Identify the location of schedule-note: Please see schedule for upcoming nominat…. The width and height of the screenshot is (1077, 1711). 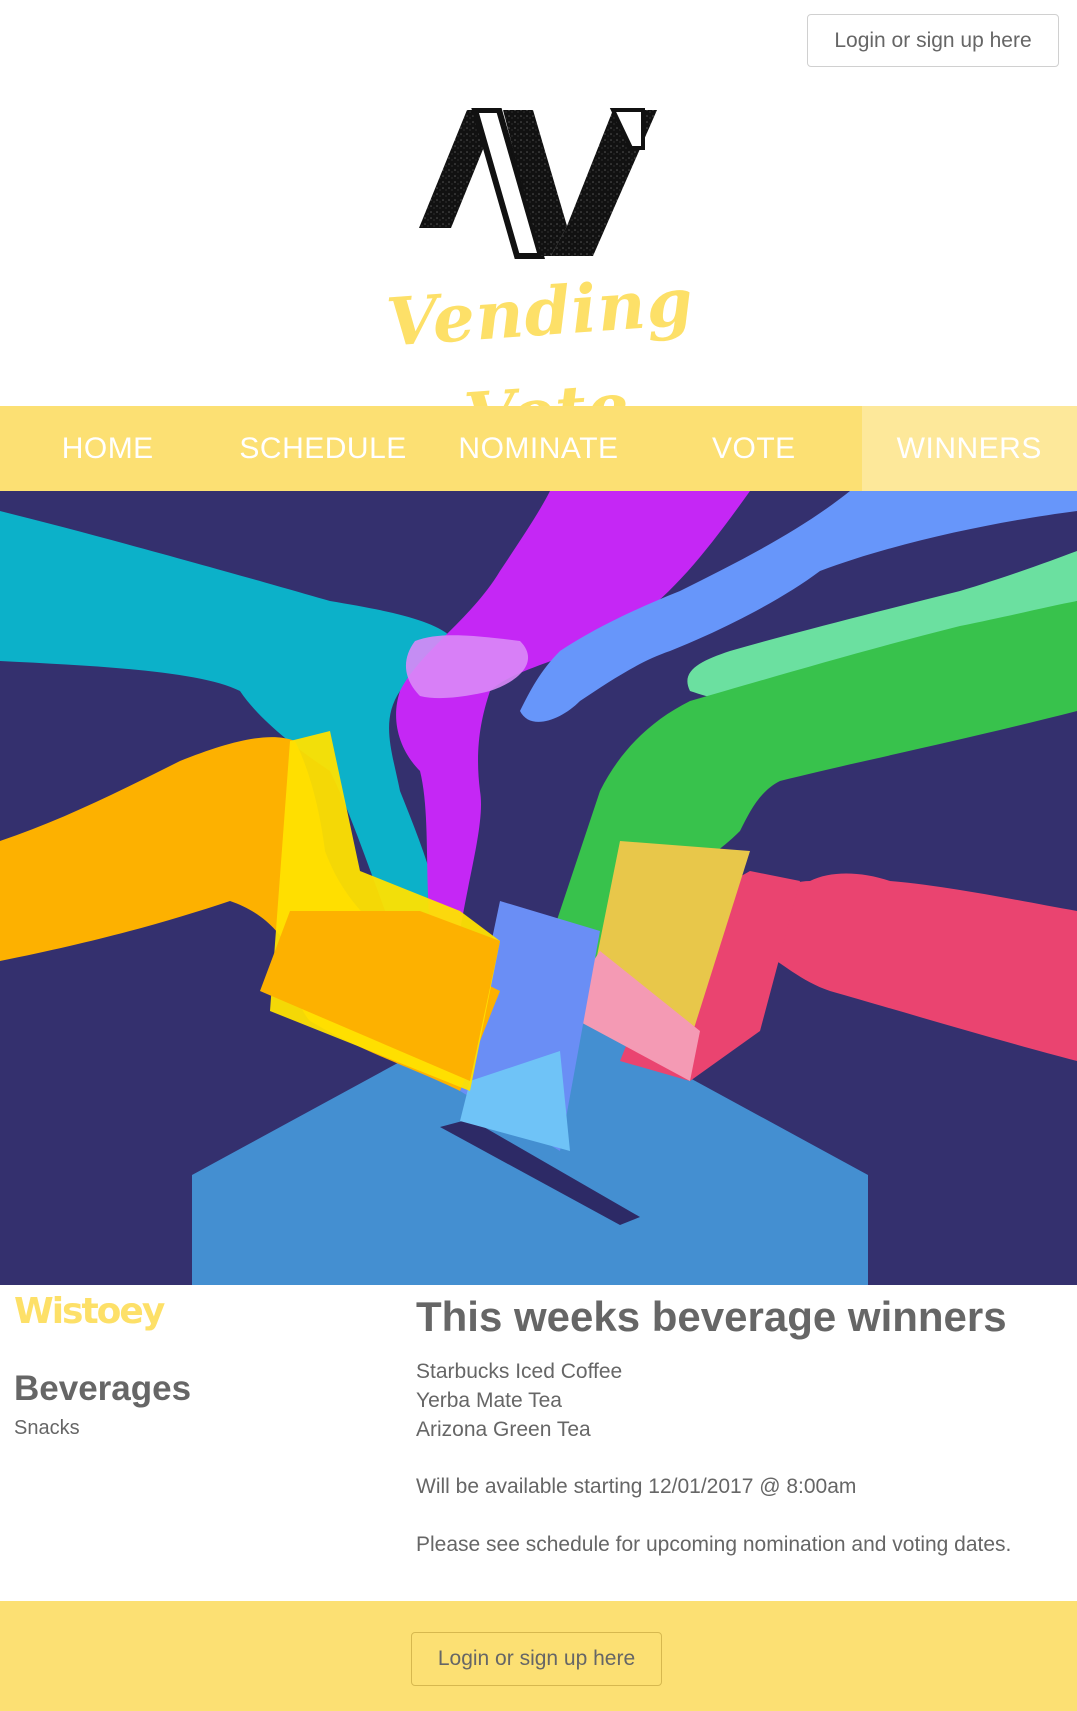
(714, 1544).